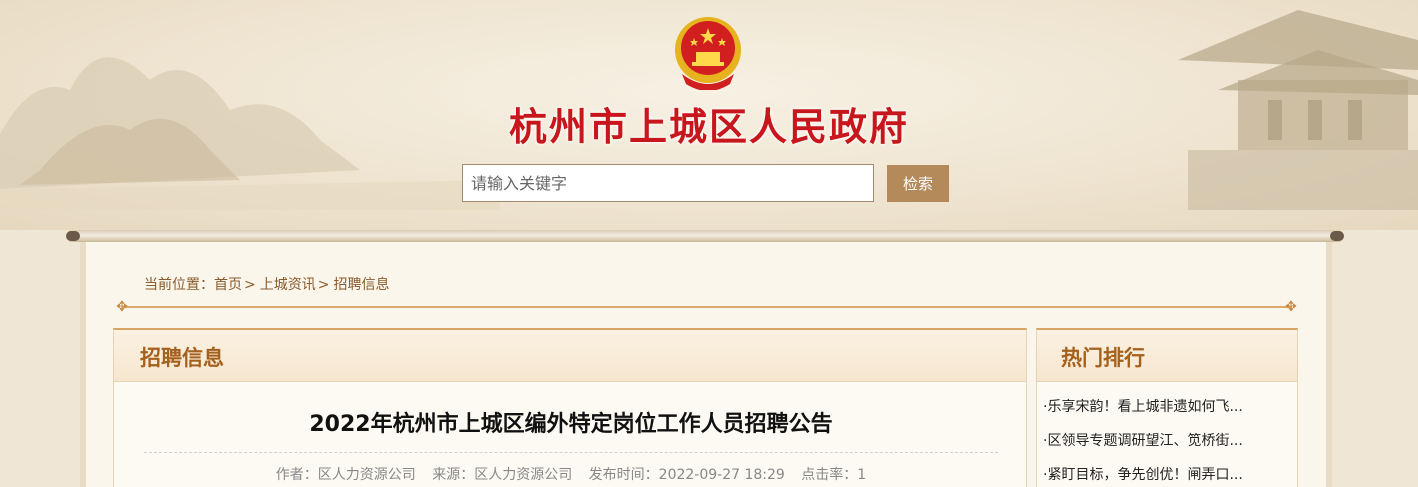 The width and height of the screenshot is (1418, 487). I want to click on article-panel-header: 招聘信息, so click(570, 356).